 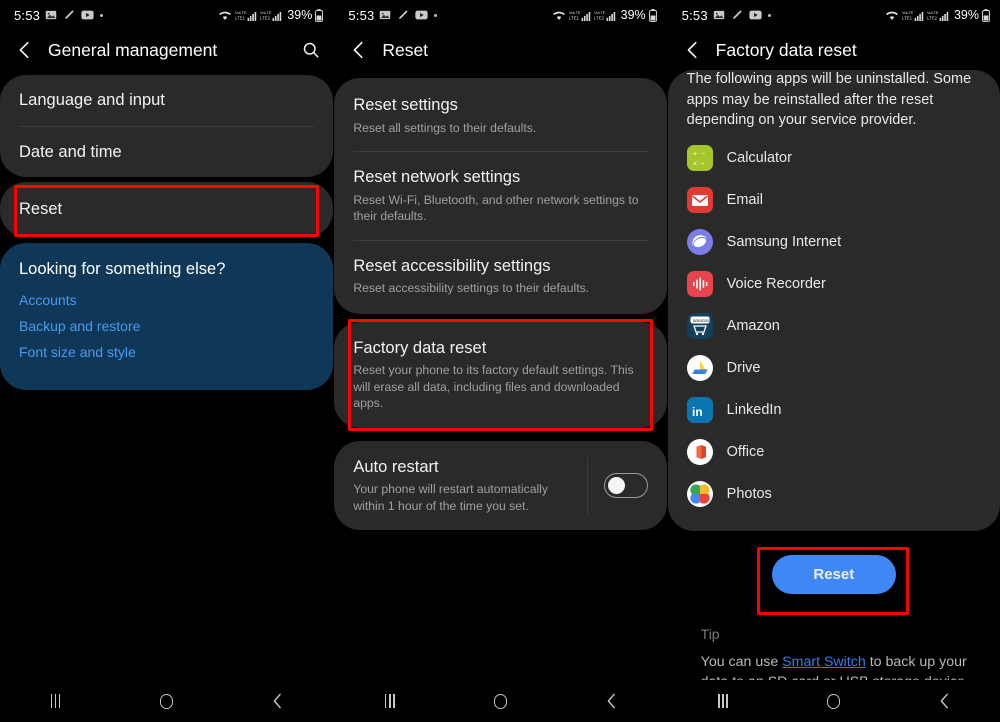 What do you see at coordinates (167, 209) in the screenshot?
I see `sidebar-item-reset: Reset` at bounding box center [167, 209].